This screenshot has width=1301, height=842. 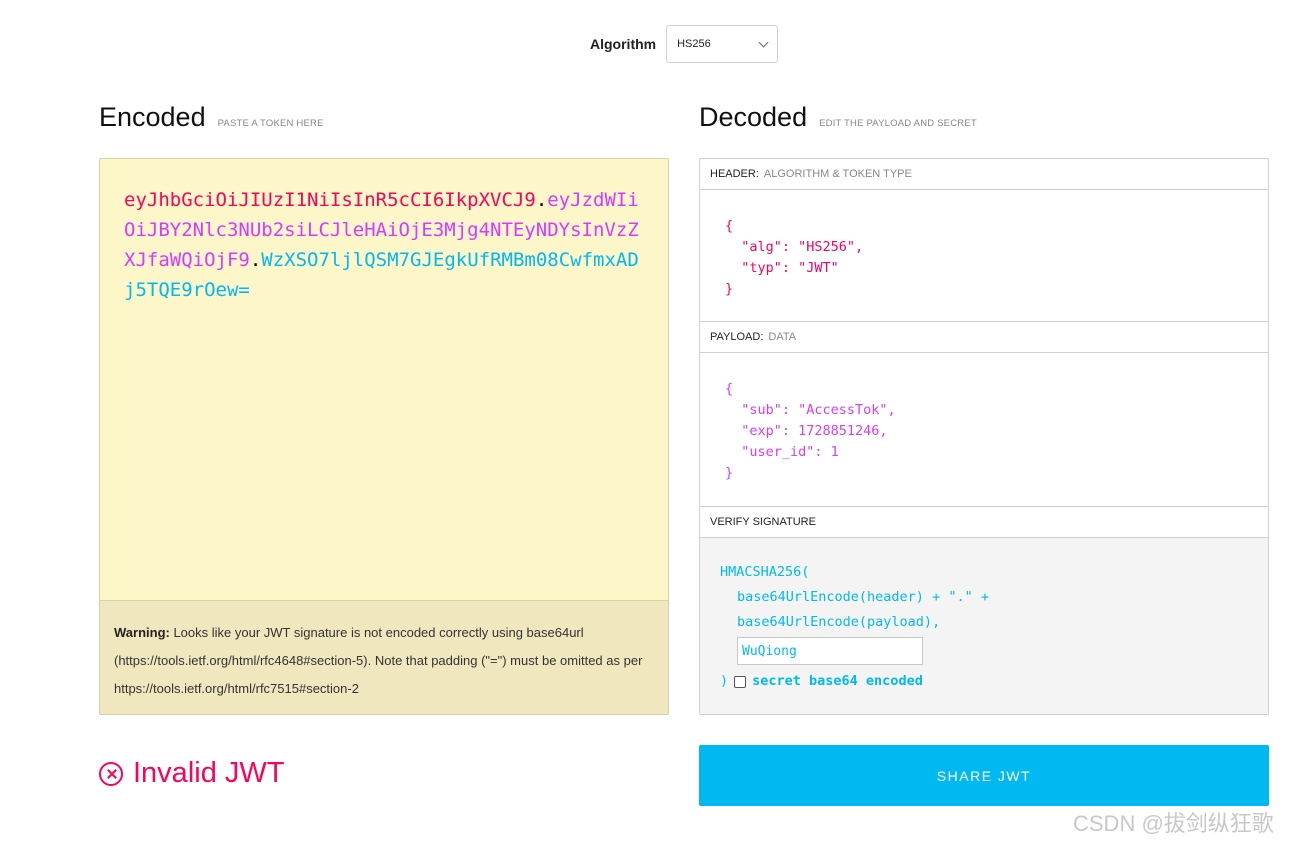 What do you see at coordinates (984, 337) in the screenshot?
I see `payload-section-label: PAYLOAD: DATA` at bounding box center [984, 337].